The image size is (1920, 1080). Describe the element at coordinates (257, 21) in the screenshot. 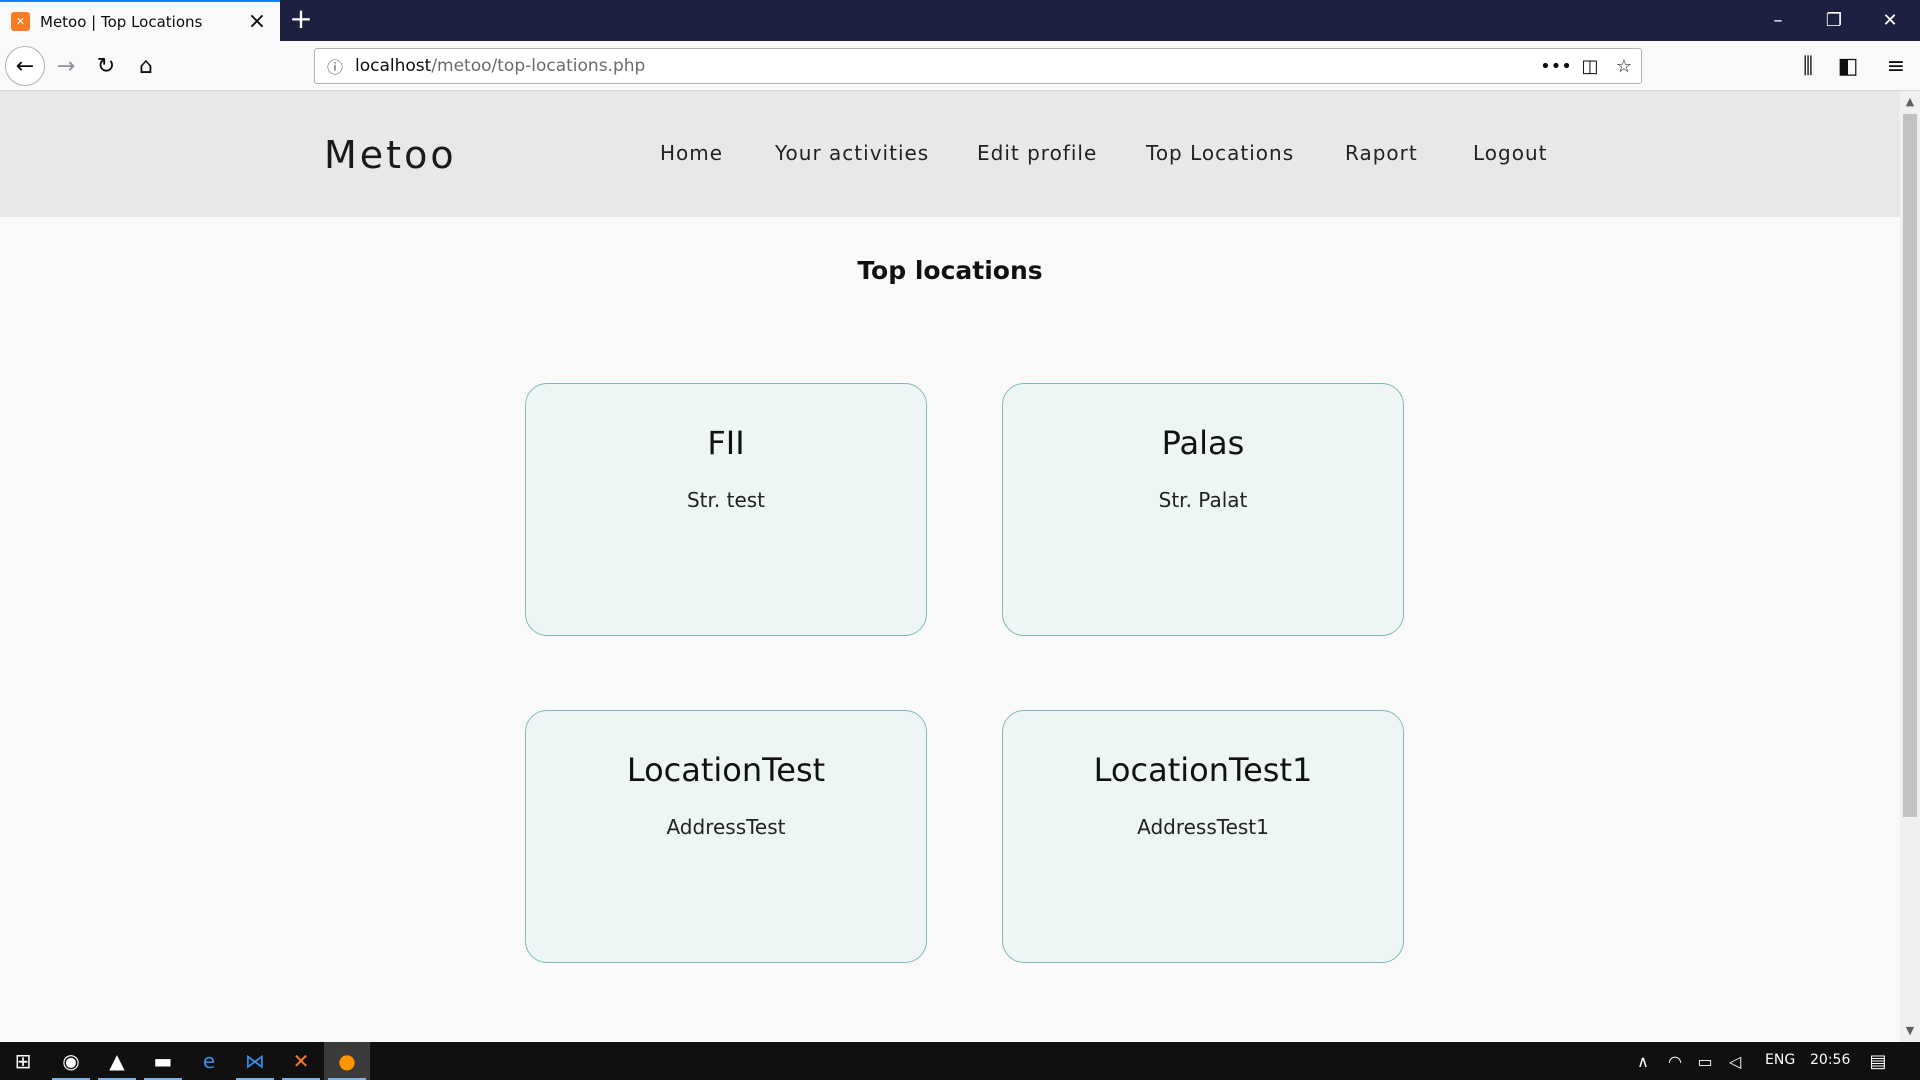

I see `tab-close-icon: ×` at that location.